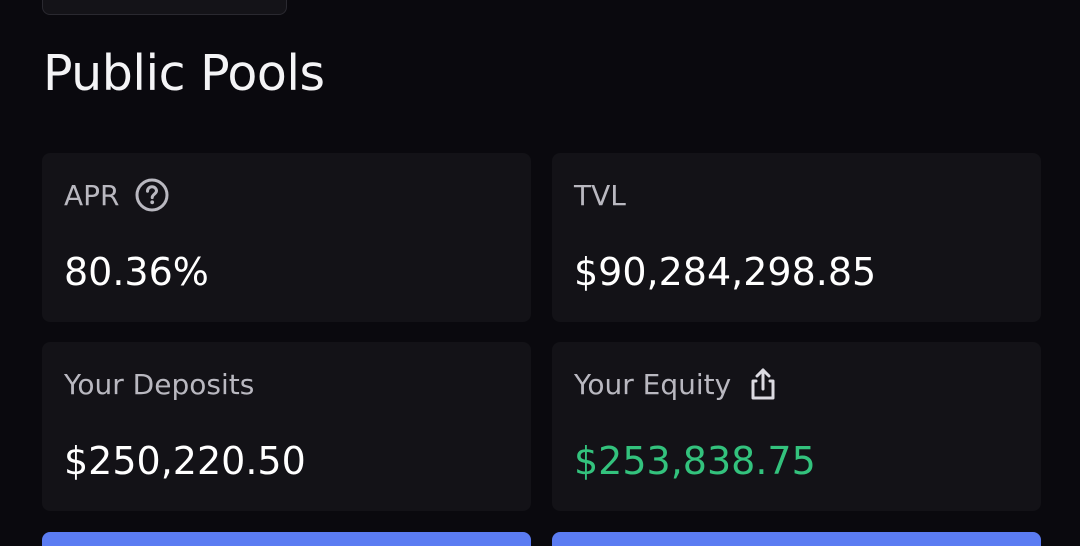  Describe the element at coordinates (286, 237) in the screenshot. I see `apr-card: APR 80.36%` at that location.